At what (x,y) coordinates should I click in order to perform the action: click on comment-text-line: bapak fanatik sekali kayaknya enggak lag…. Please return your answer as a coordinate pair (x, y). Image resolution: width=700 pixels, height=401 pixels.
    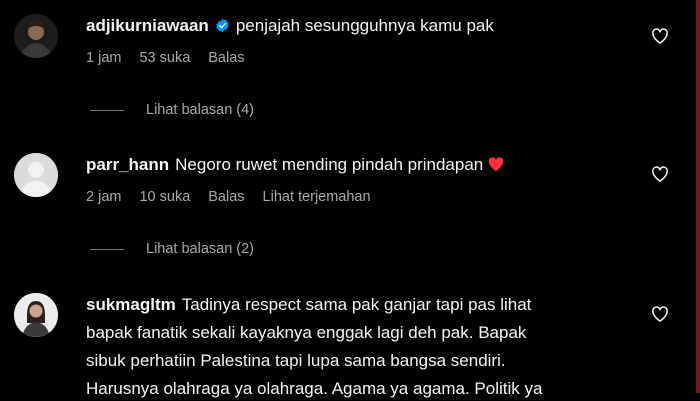
    Looking at the image, I should click on (306, 332).